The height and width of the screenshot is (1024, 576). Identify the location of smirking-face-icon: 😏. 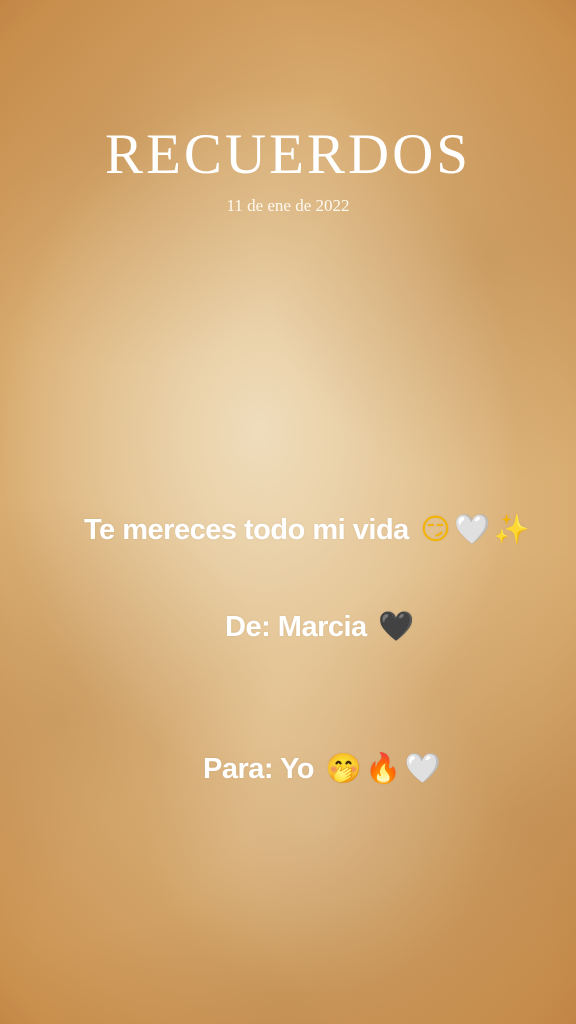
(435, 529).